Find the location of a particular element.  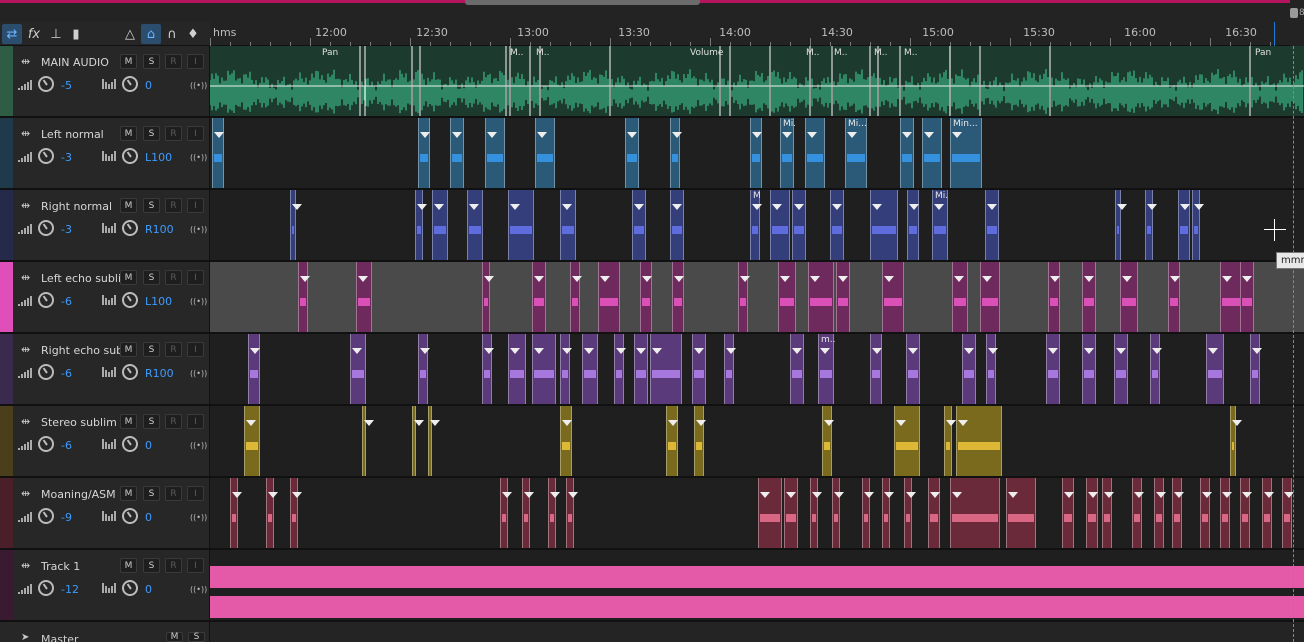

volume-value: -6 is located at coordinates (66, 445).